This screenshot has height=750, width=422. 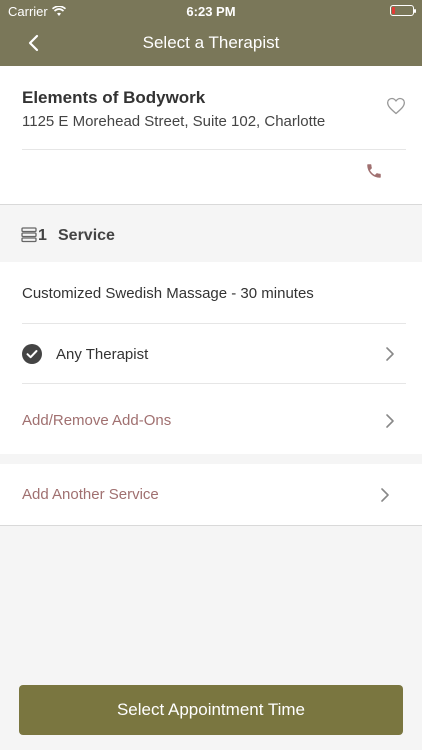 I want to click on location-name: Elements of Bodywork, so click(x=114, y=97).